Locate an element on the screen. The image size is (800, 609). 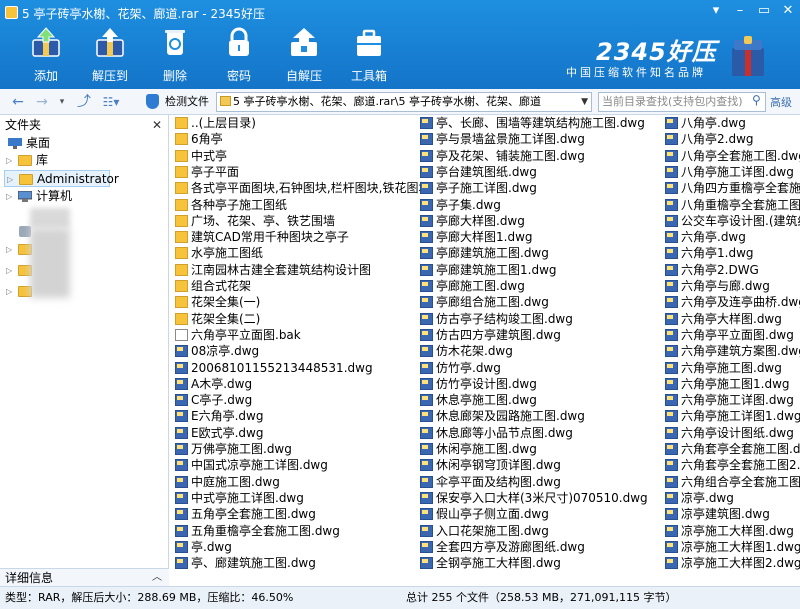
folder-list-item: 花架全集(二) is located at coordinates (293, 319).